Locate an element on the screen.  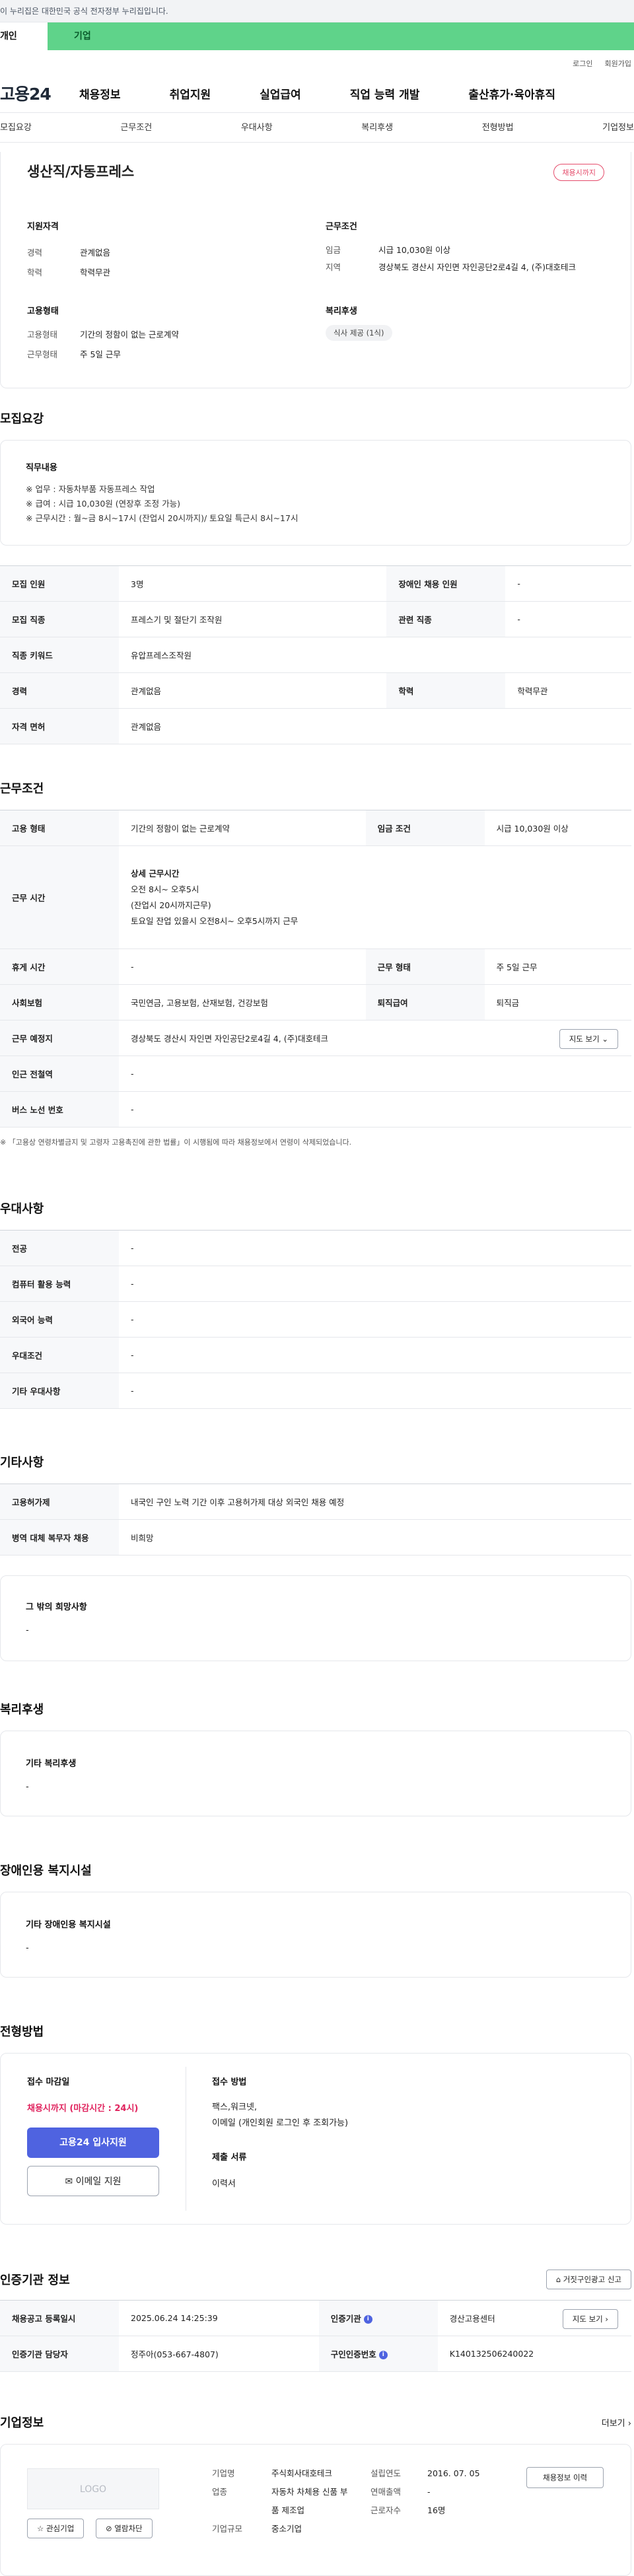
emp-value: 주 5일 근무 is located at coordinates (100, 354).